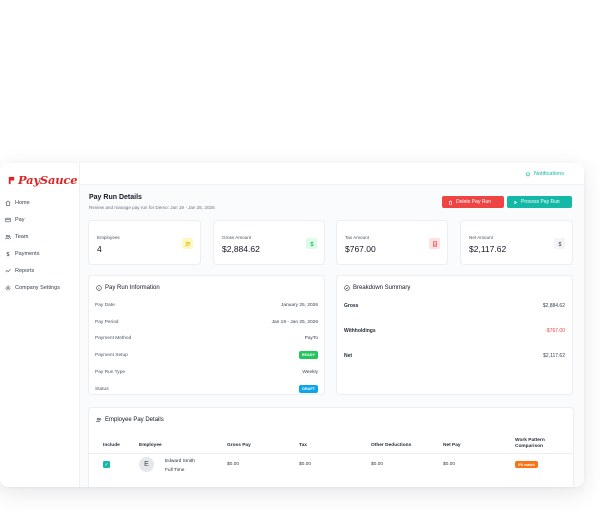 This screenshot has width=600, height=531. Describe the element at coordinates (206, 356) in the screenshot. I see `info-row-payment-setup: Payment Setup READY` at that location.